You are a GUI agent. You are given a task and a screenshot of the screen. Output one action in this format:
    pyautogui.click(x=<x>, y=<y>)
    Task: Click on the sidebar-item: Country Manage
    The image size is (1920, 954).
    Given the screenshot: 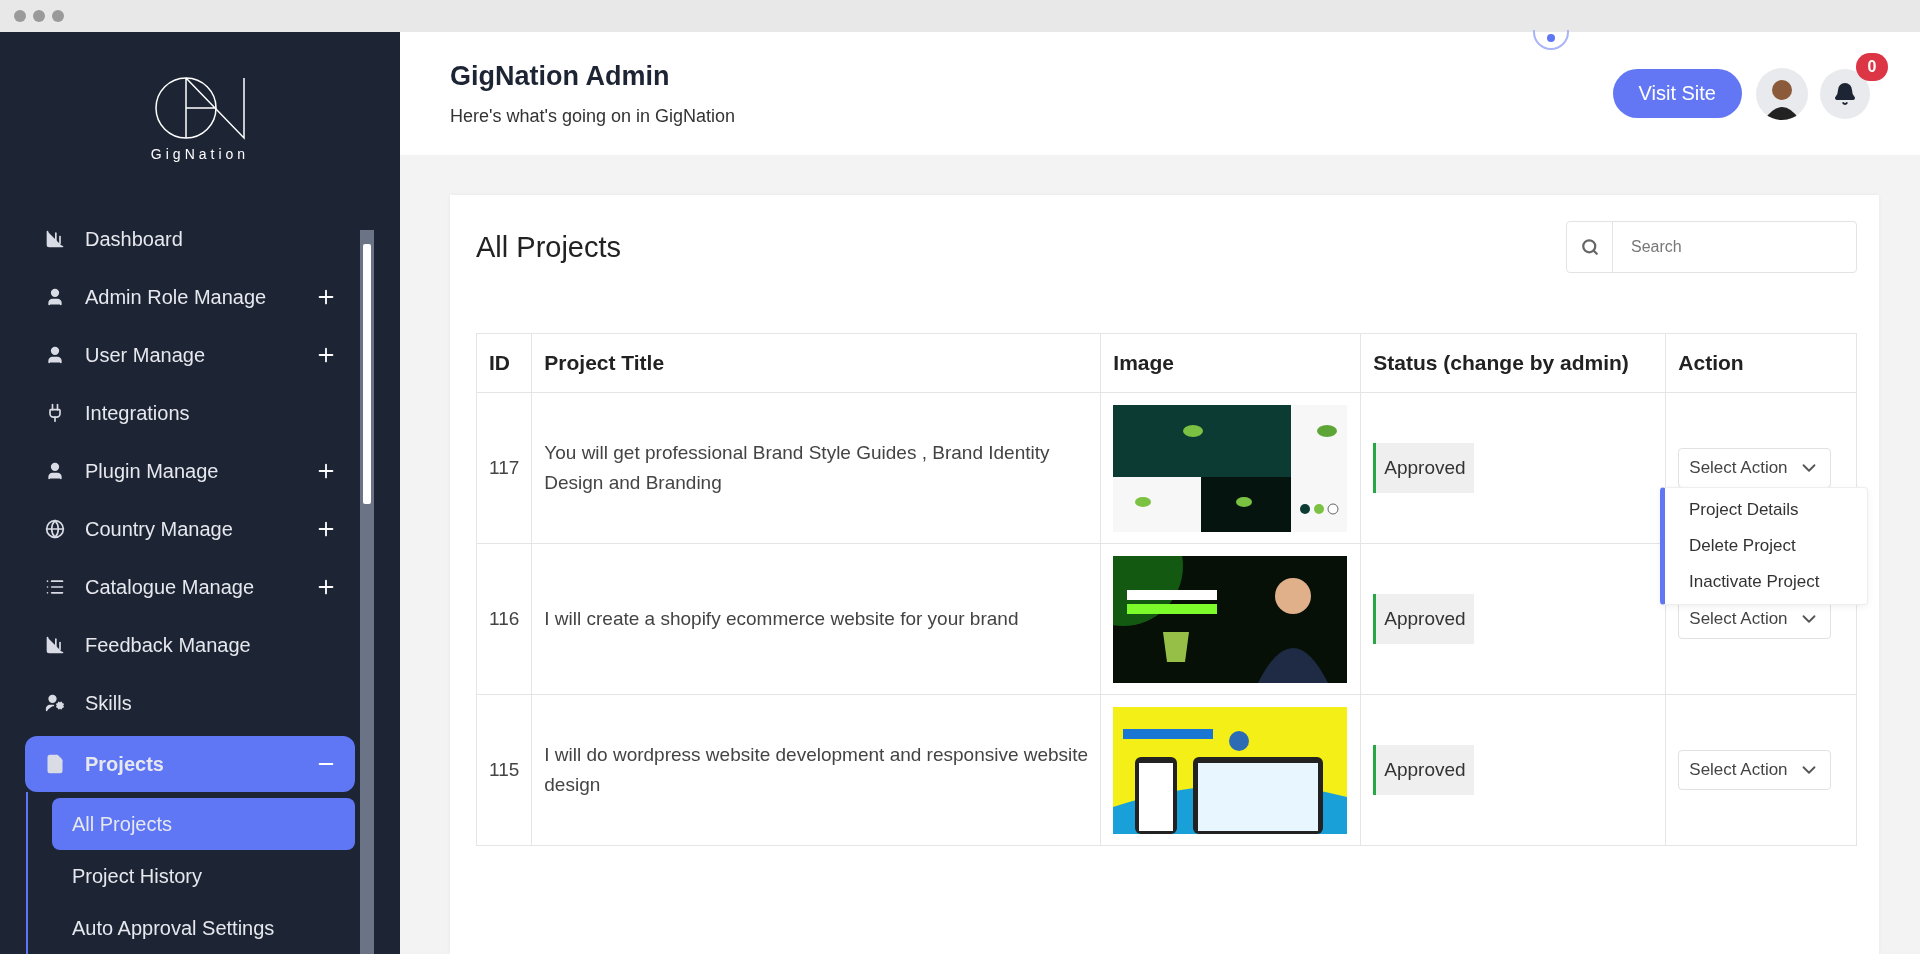 What is the action you would take?
    pyautogui.click(x=190, y=529)
    